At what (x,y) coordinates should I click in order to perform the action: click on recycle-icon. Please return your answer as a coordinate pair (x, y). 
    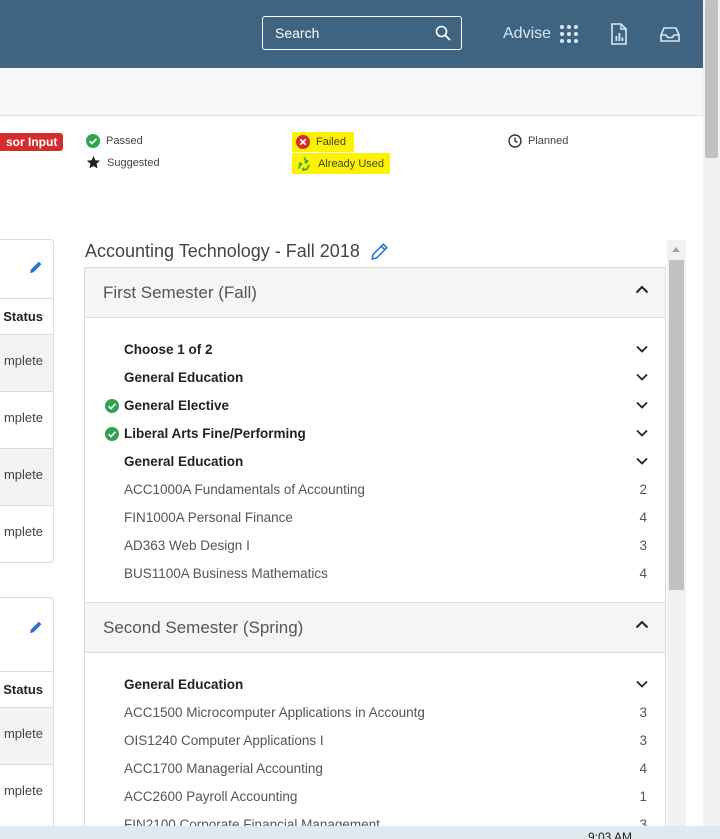
    Looking at the image, I should click on (304, 164).